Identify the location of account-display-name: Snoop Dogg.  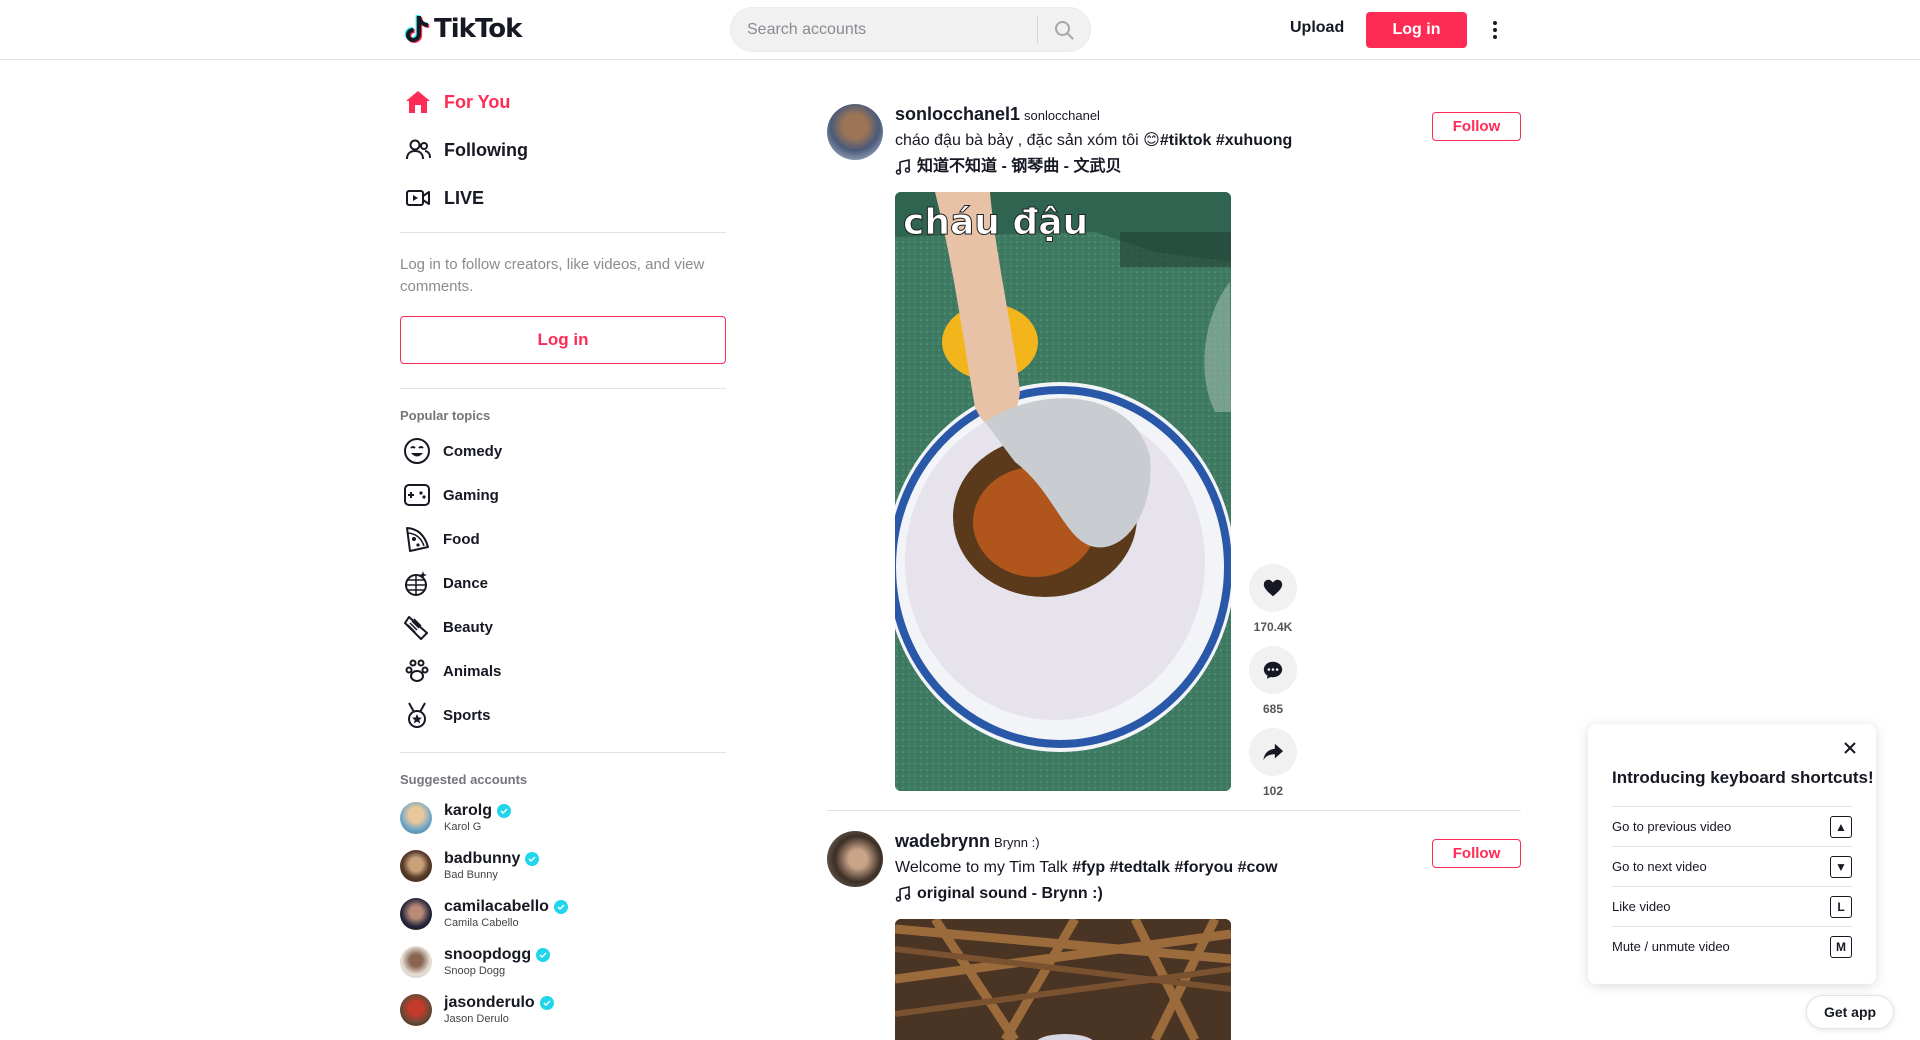
(475, 971).